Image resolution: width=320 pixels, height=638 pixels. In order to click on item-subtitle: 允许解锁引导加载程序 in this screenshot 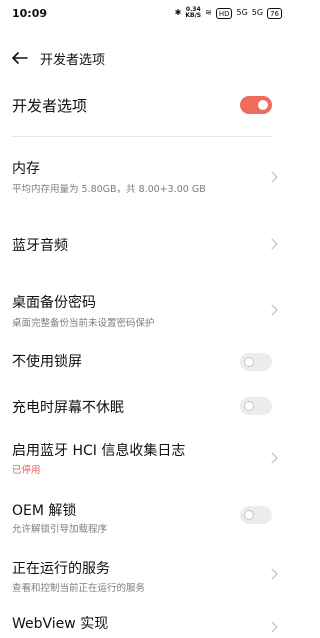, I will do `click(60, 529)`.